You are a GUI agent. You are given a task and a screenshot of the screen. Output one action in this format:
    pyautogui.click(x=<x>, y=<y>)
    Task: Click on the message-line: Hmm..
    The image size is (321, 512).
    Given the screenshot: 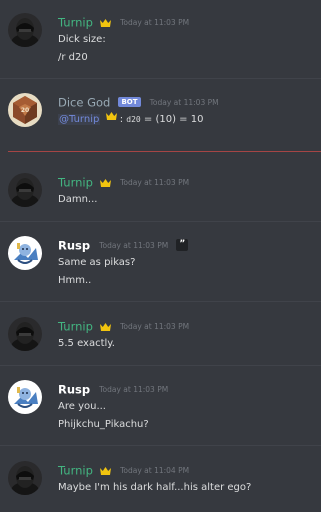 What is the action you would take?
    pyautogui.click(x=75, y=280)
    